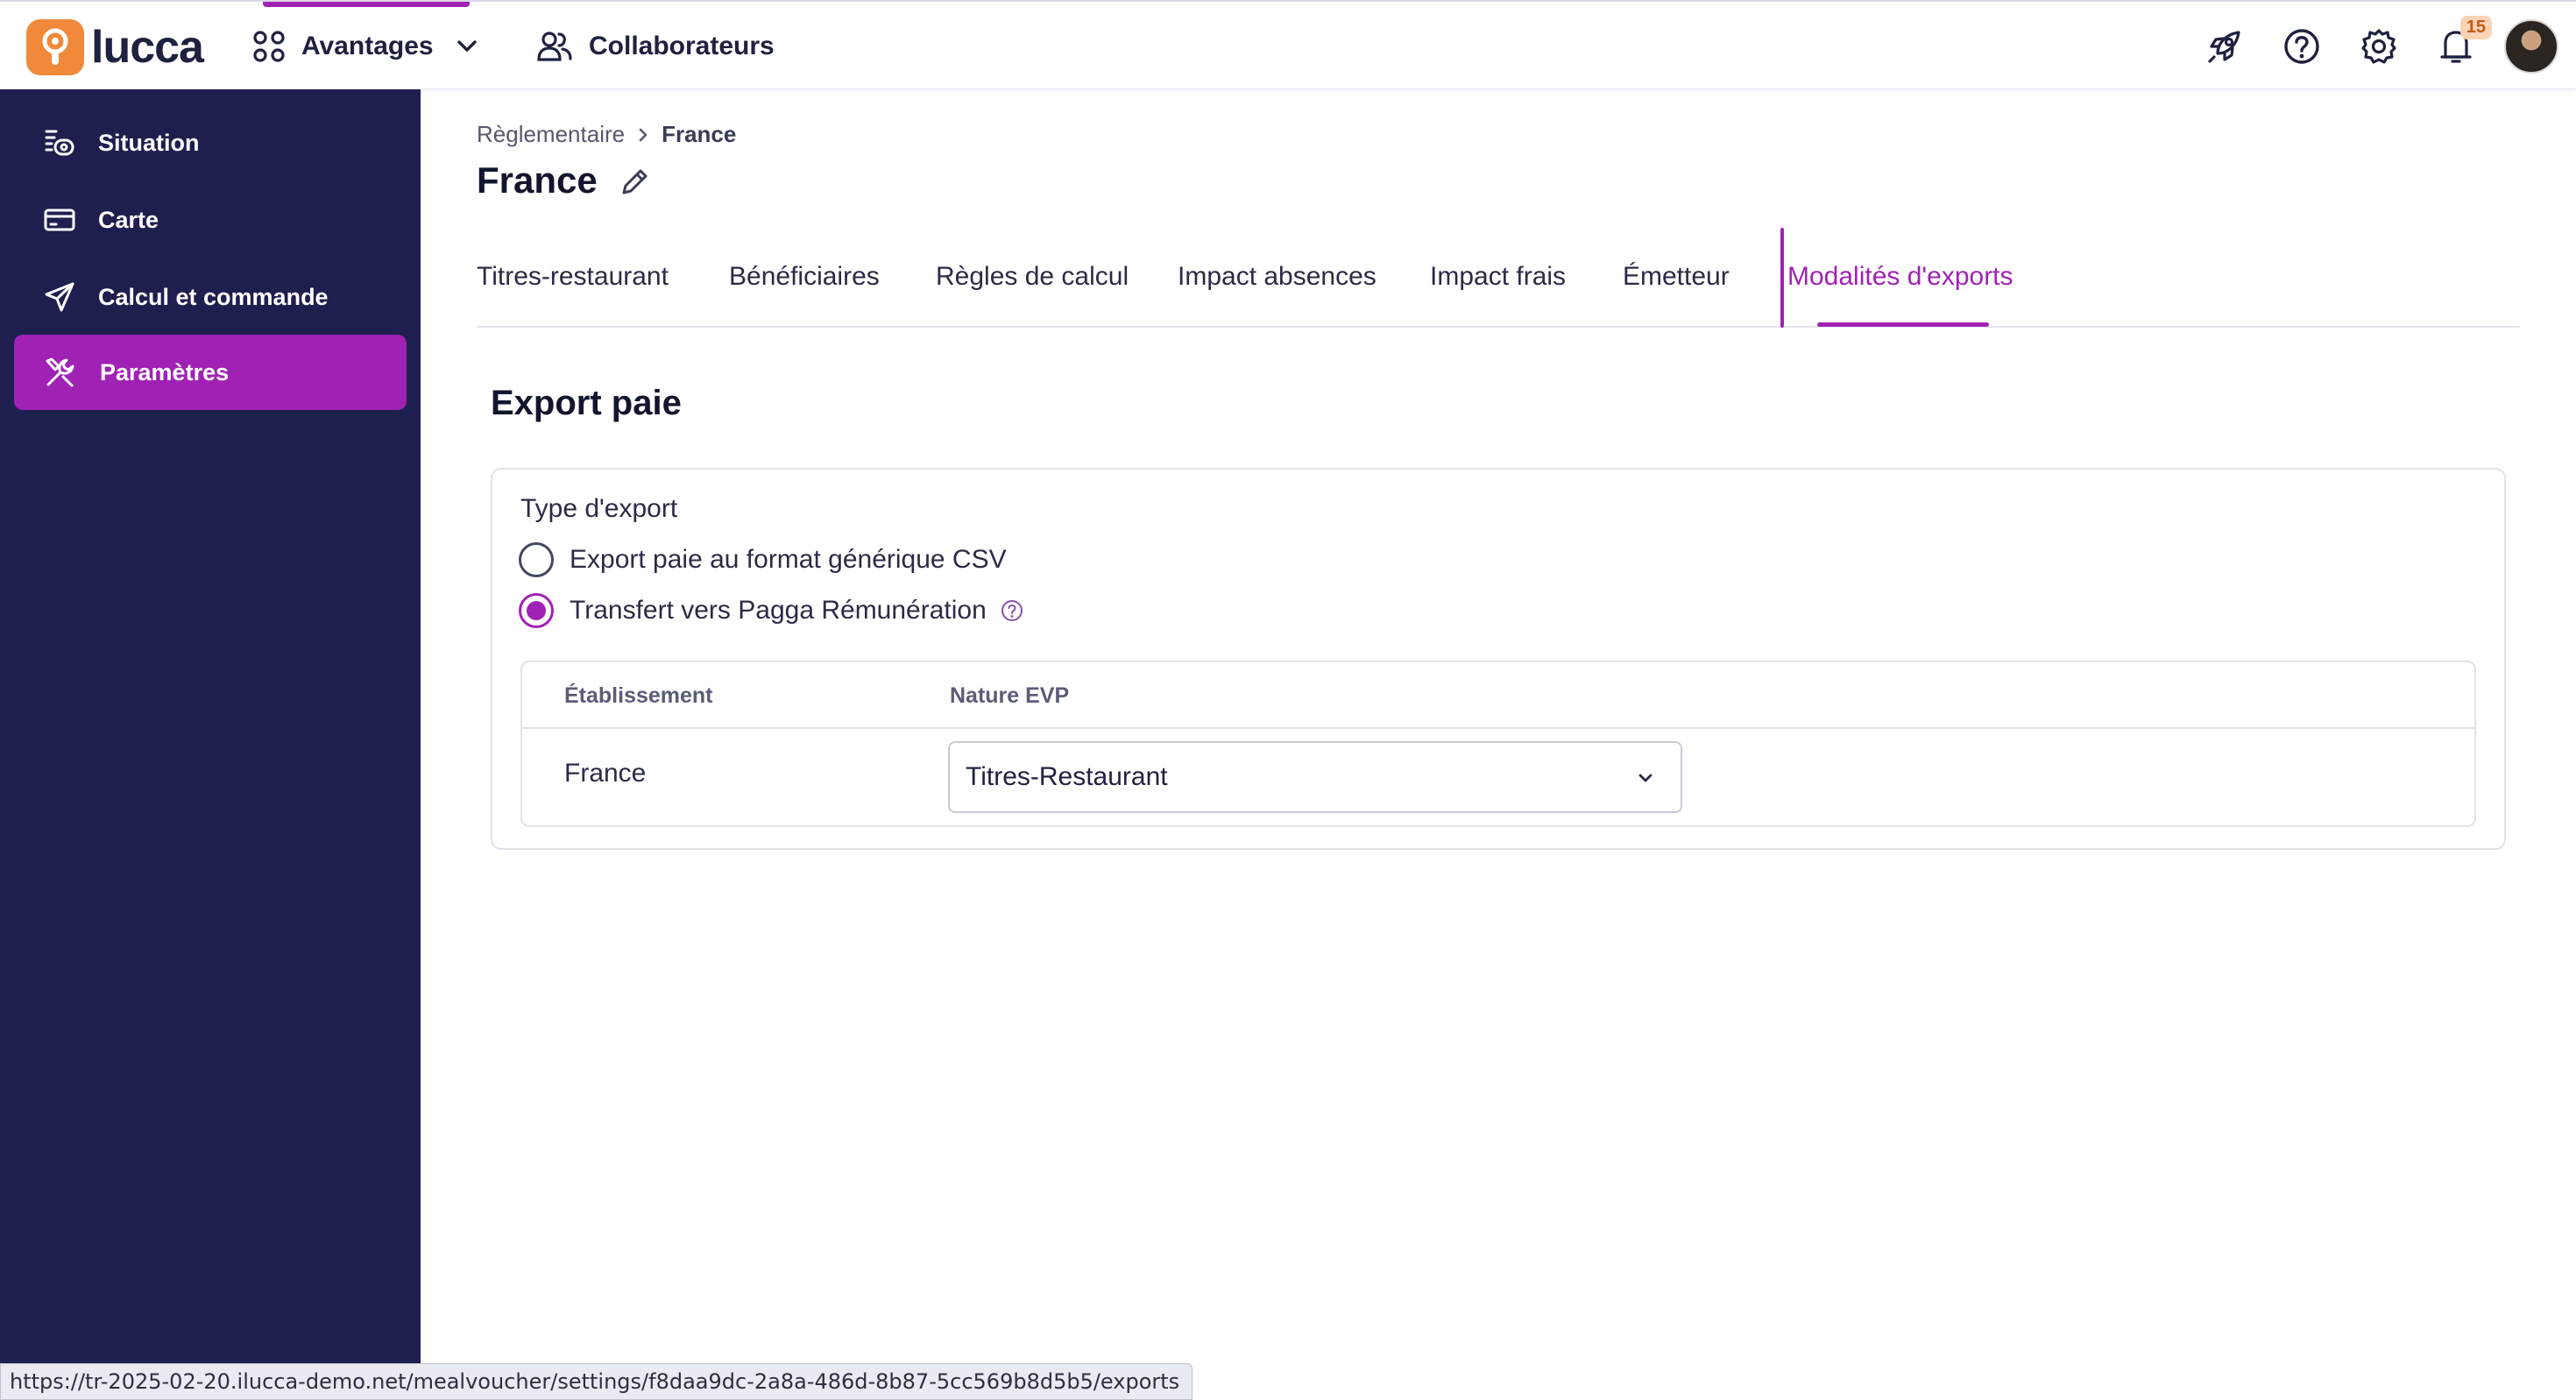  I want to click on radio-option-pagga: Transfert vers Pagga Rémunération, so click(772, 610).